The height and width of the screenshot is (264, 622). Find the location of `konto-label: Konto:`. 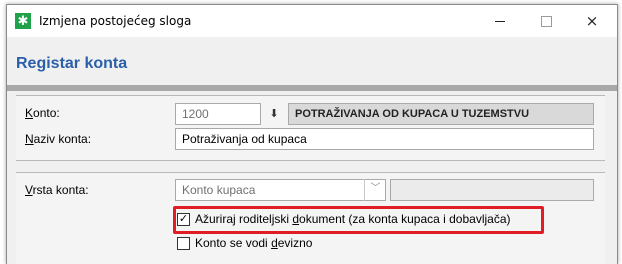

konto-label: Konto: is located at coordinates (42, 113).